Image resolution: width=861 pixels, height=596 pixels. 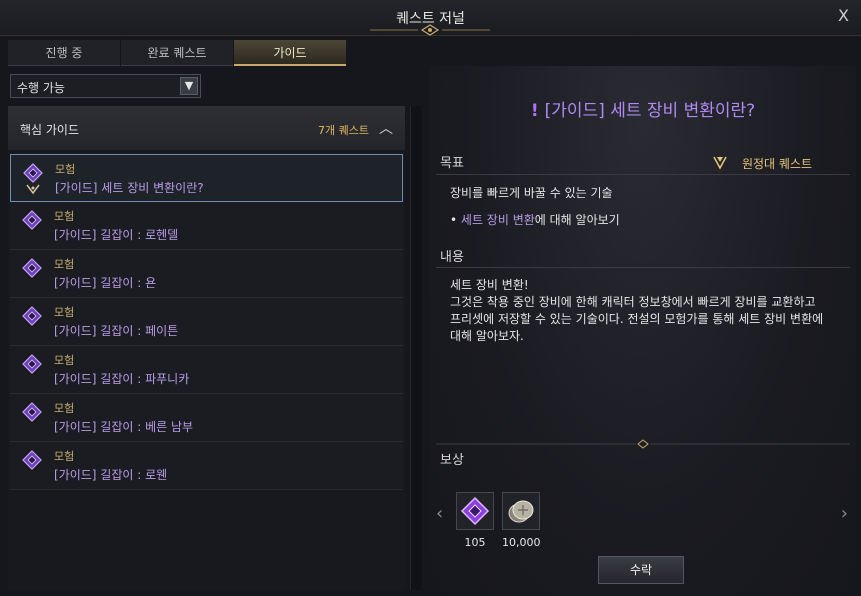 What do you see at coordinates (416, 348) in the screenshot?
I see `quest-list-scrollbar` at bounding box center [416, 348].